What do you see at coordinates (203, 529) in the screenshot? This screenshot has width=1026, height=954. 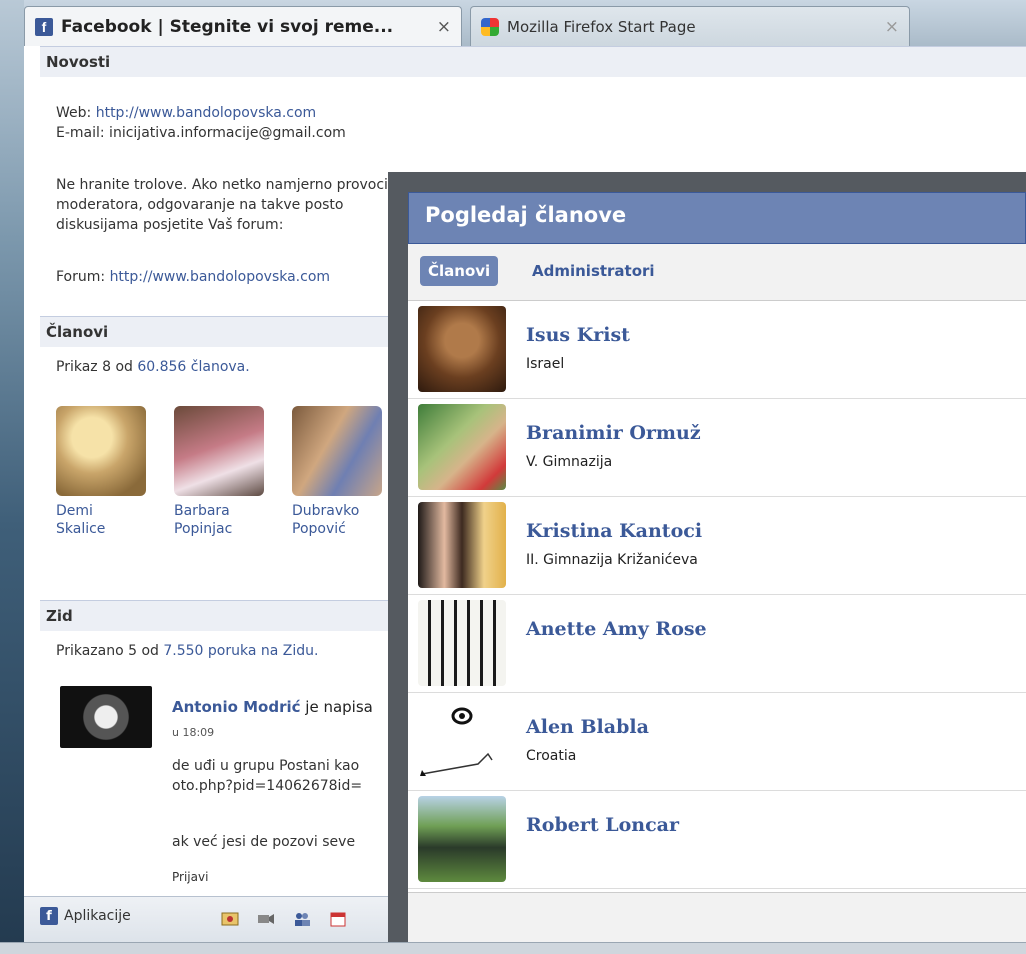 I see `member-last-name: Popinjac` at bounding box center [203, 529].